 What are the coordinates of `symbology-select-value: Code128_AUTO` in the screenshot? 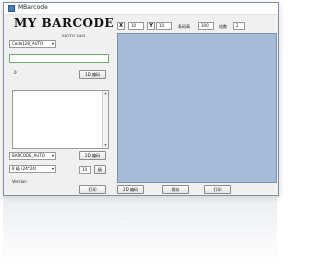 It's located at (28, 43).